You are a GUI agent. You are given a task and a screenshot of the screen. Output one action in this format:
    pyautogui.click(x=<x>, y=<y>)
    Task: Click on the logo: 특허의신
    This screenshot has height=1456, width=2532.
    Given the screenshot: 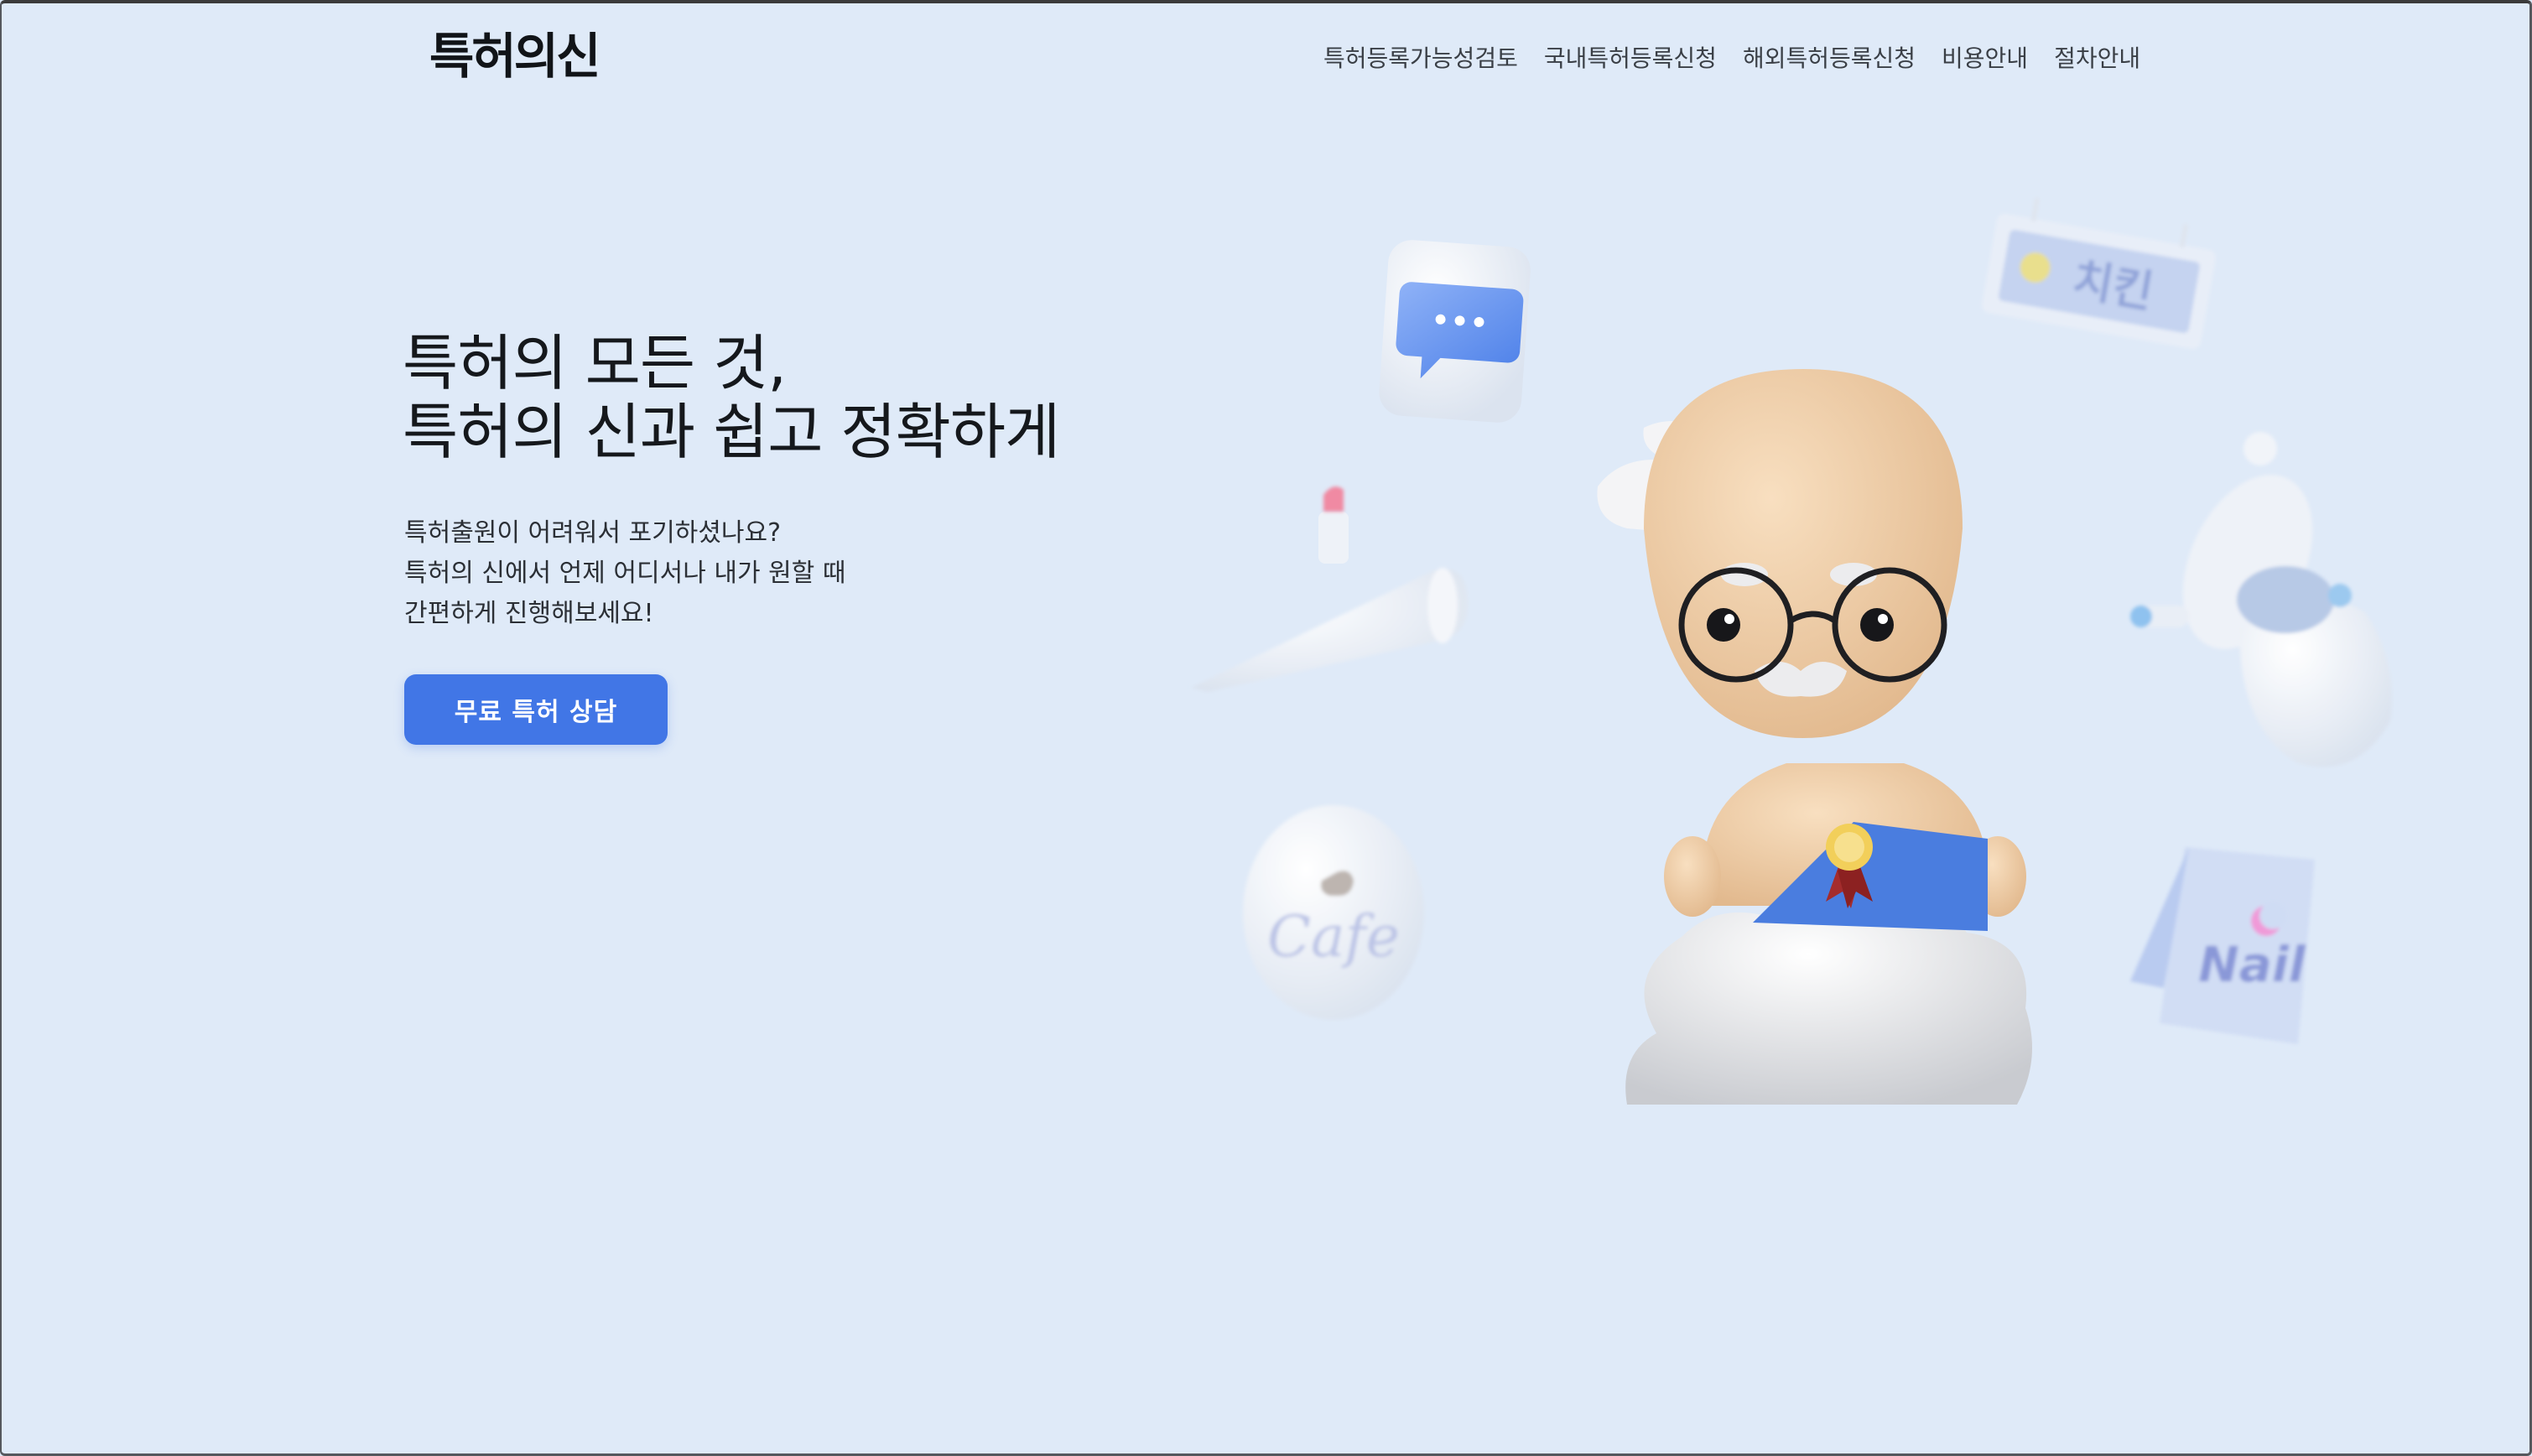 What is the action you would take?
    pyautogui.click(x=515, y=56)
    